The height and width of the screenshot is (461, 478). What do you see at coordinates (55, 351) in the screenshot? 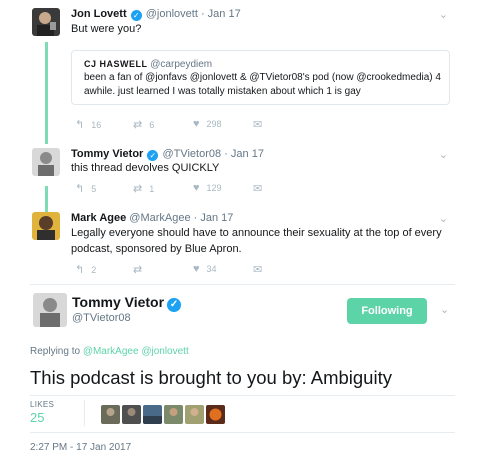
I see `replying-prefix: Replying to` at bounding box center [55, 351].